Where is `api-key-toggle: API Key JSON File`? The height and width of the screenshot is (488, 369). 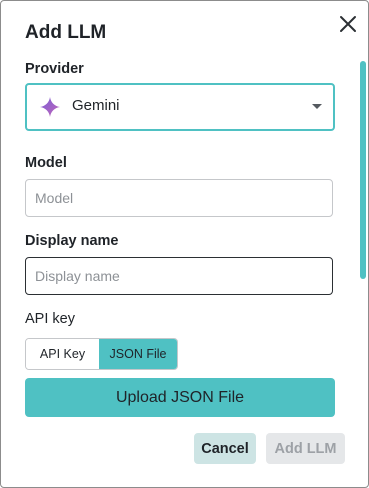
api-key-toggle: API Key JSON File is located at coordinates (101, 354).